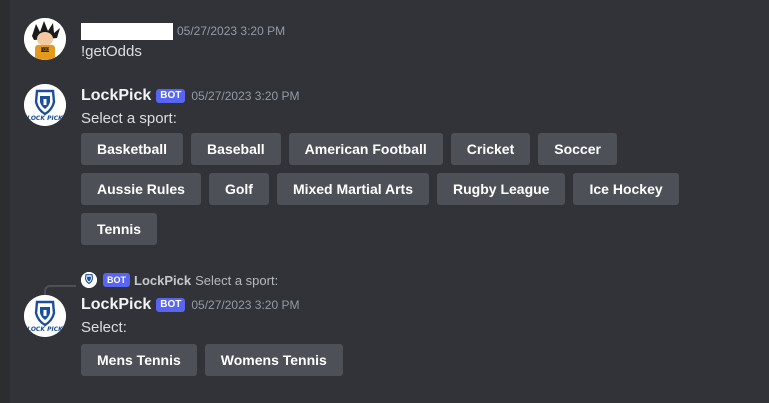  Describe the element at coordinates (236, 149) in the screenshot. I see `baseball-button: Baseball` at that location.